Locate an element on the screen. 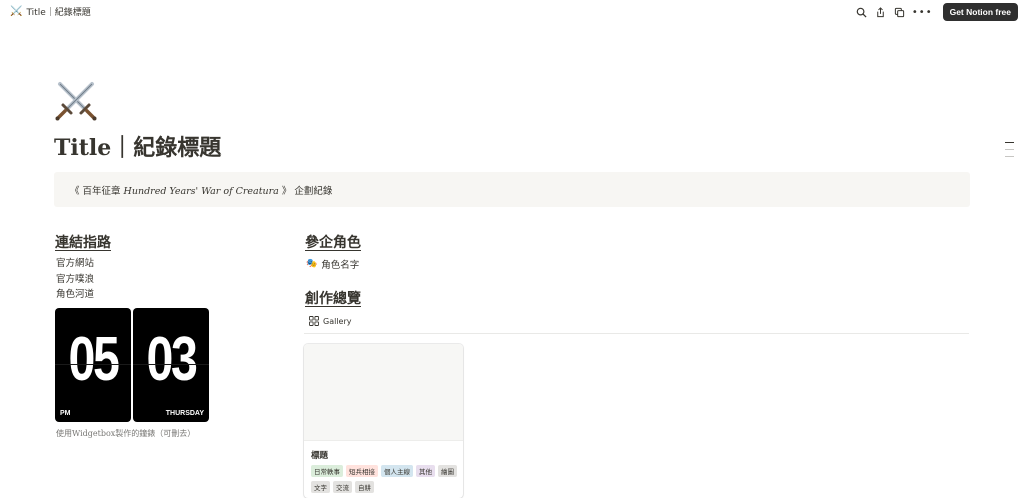 Image resolution: width=1024 pixels, height=498 pixels. tag: 日常軼事 is located at coordinates (327, 471).